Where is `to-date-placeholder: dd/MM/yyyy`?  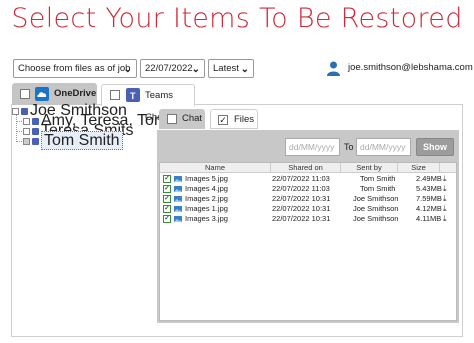
to-date-placeholder: dd/MM/yyyy is located at coordinates (383, 147).